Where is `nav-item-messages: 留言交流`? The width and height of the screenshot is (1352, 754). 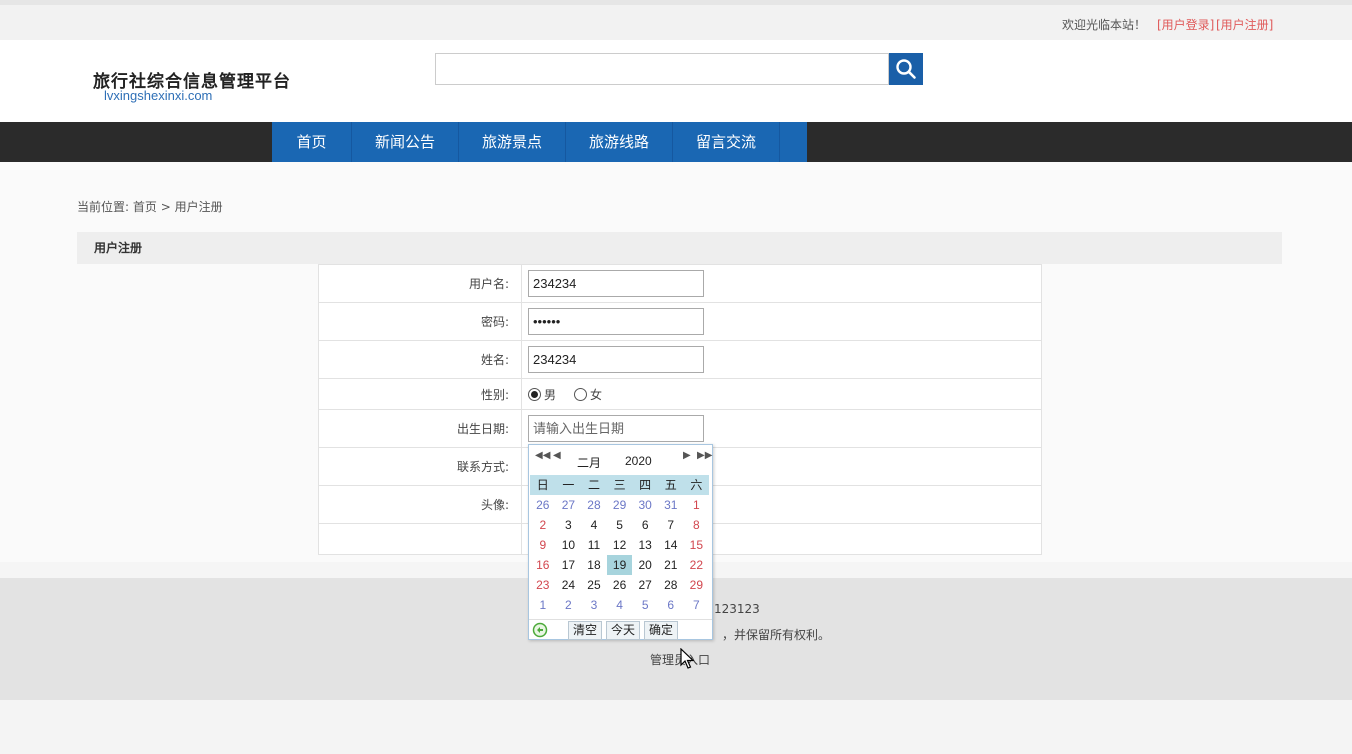 nav-item-messages: 留言交流 is located at coordinates (726, 142).